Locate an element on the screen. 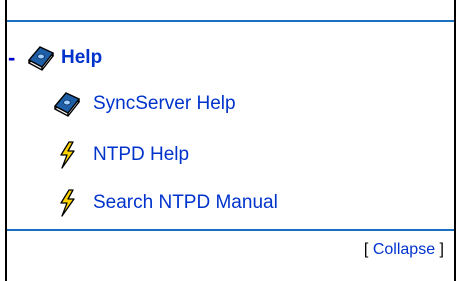  tree-item-syncserver-help: SyncServer Help is located at coordinates (143, 104).